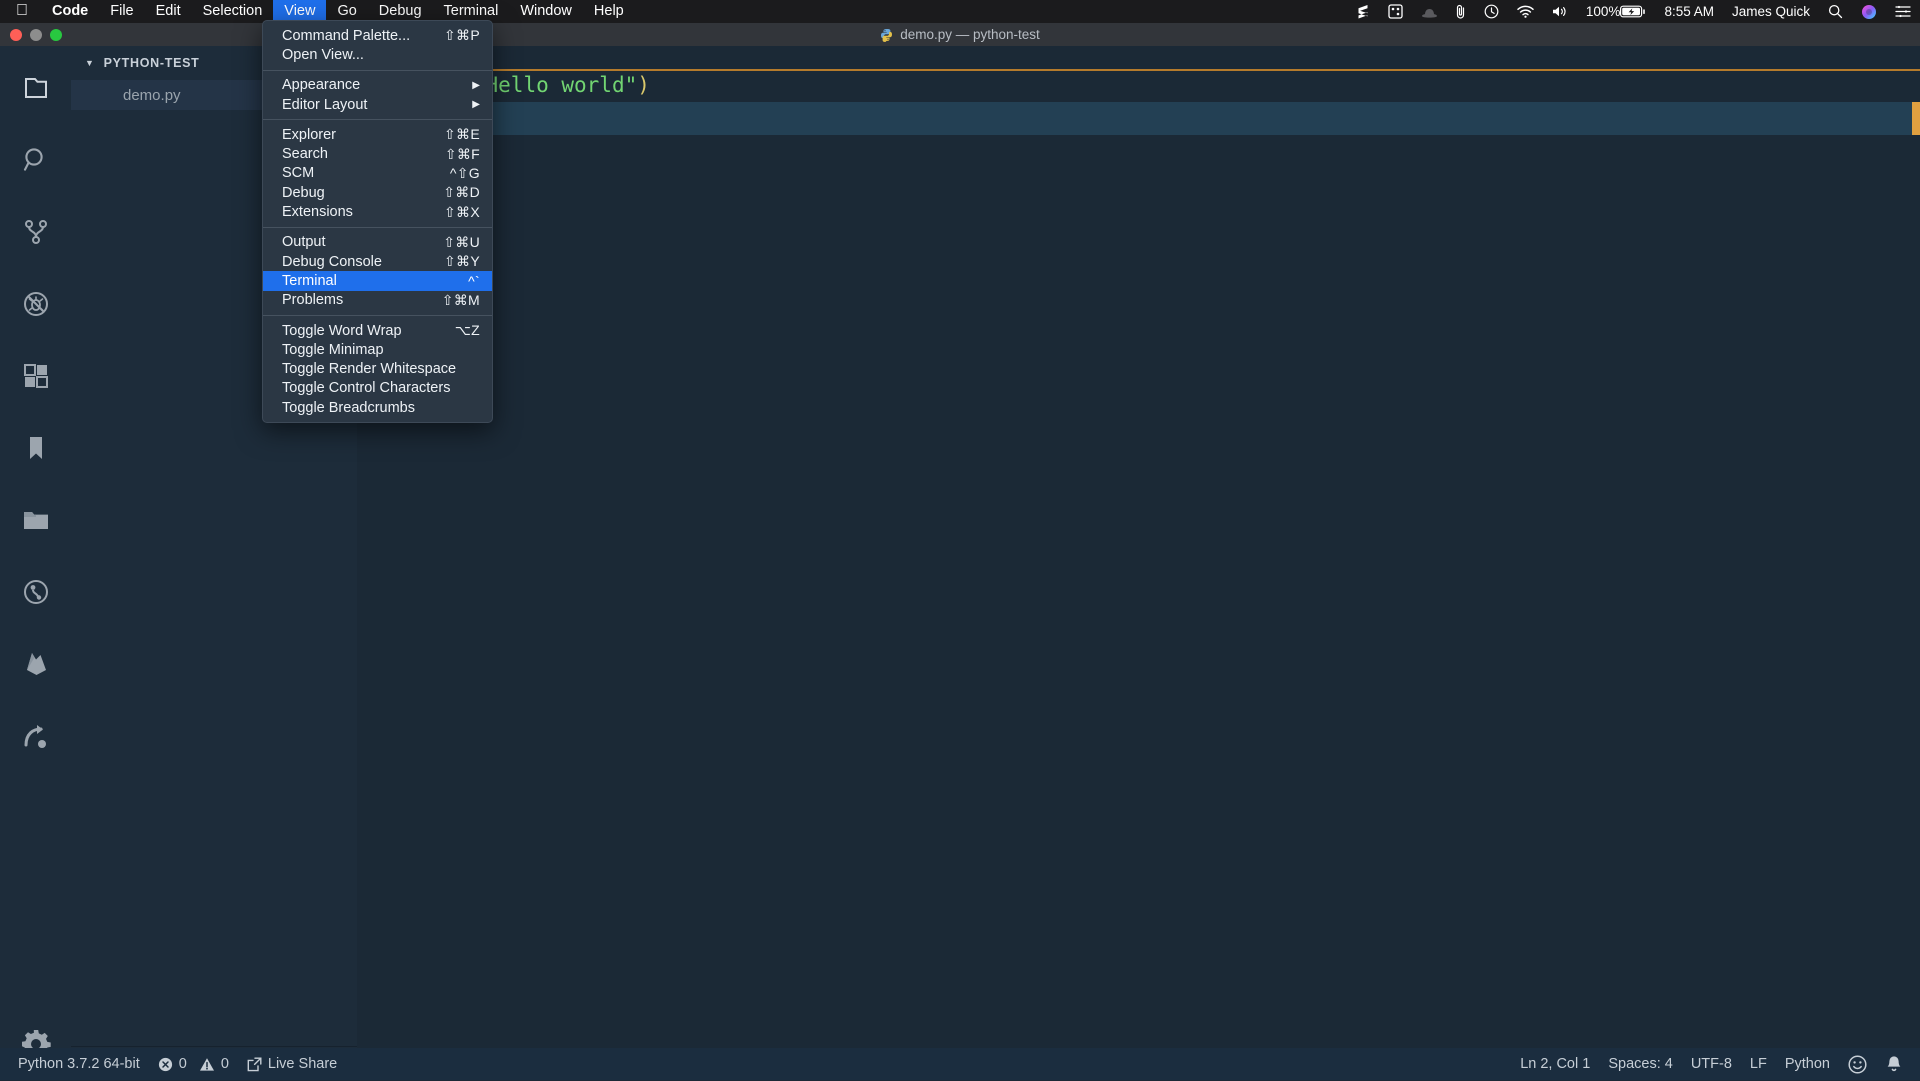 This screenshot has width=1920, height=1081. Describe the element at coordinates (366, 388) in the screenshot. I see `menu-item-label: Toggle Control Characters` at that location.